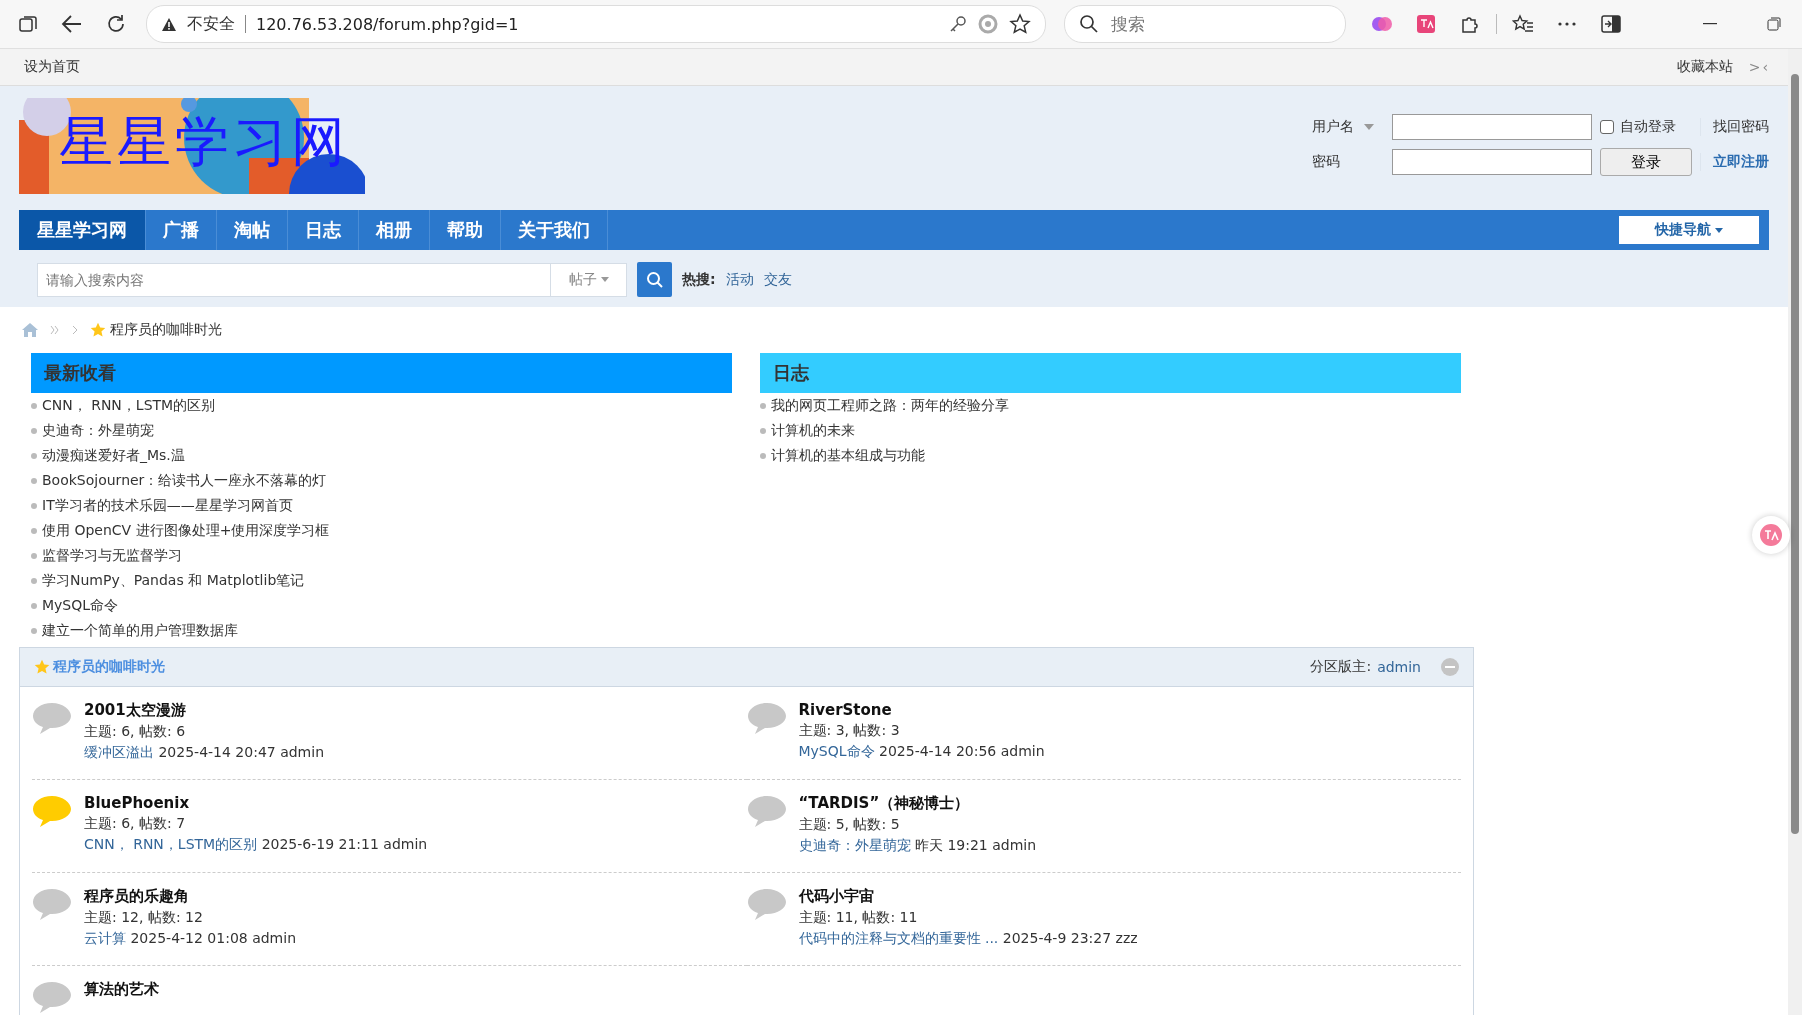  Describe the element at coordinates (858, 918) in the screenshot. I see `forum-stats: 主题: 11, 帖数: 11` at that location.